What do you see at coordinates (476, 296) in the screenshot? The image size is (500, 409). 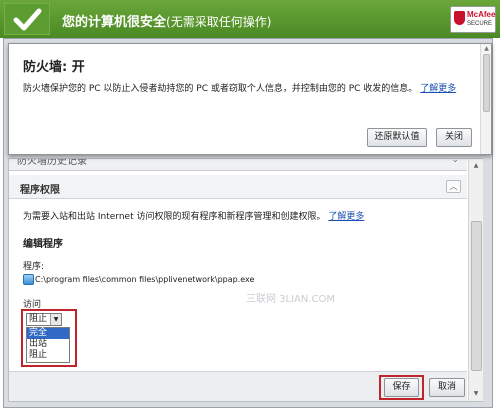 I see `scrollbar-thumb` at bounding box center [476, 296].